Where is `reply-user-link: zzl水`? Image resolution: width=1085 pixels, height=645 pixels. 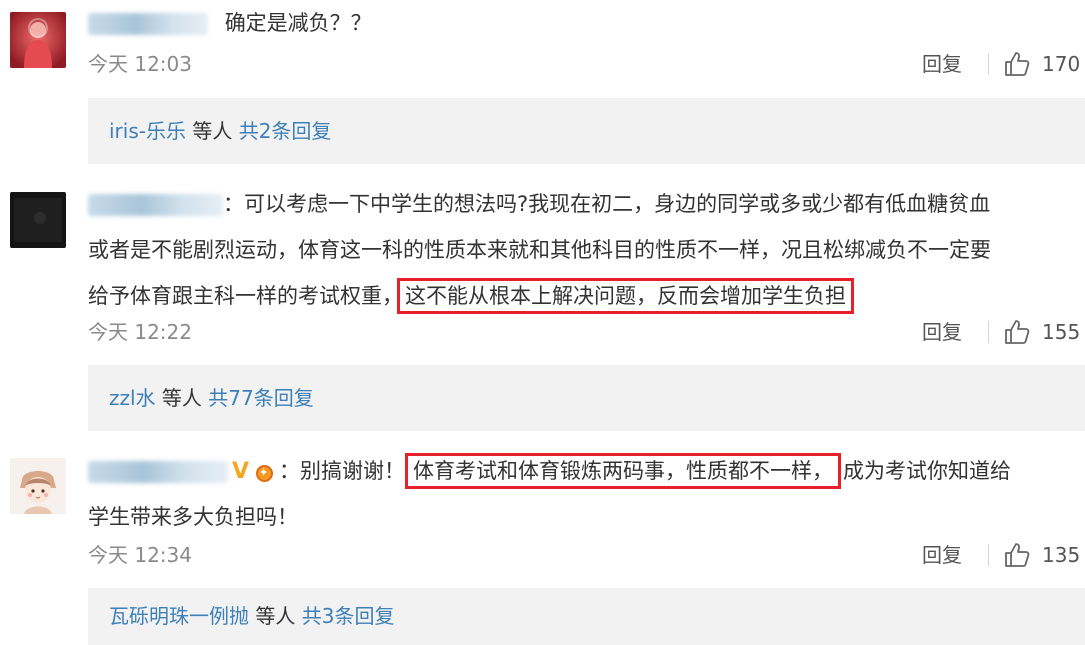
reply-user-link: zzl水 is located at coordinates (132, 398).